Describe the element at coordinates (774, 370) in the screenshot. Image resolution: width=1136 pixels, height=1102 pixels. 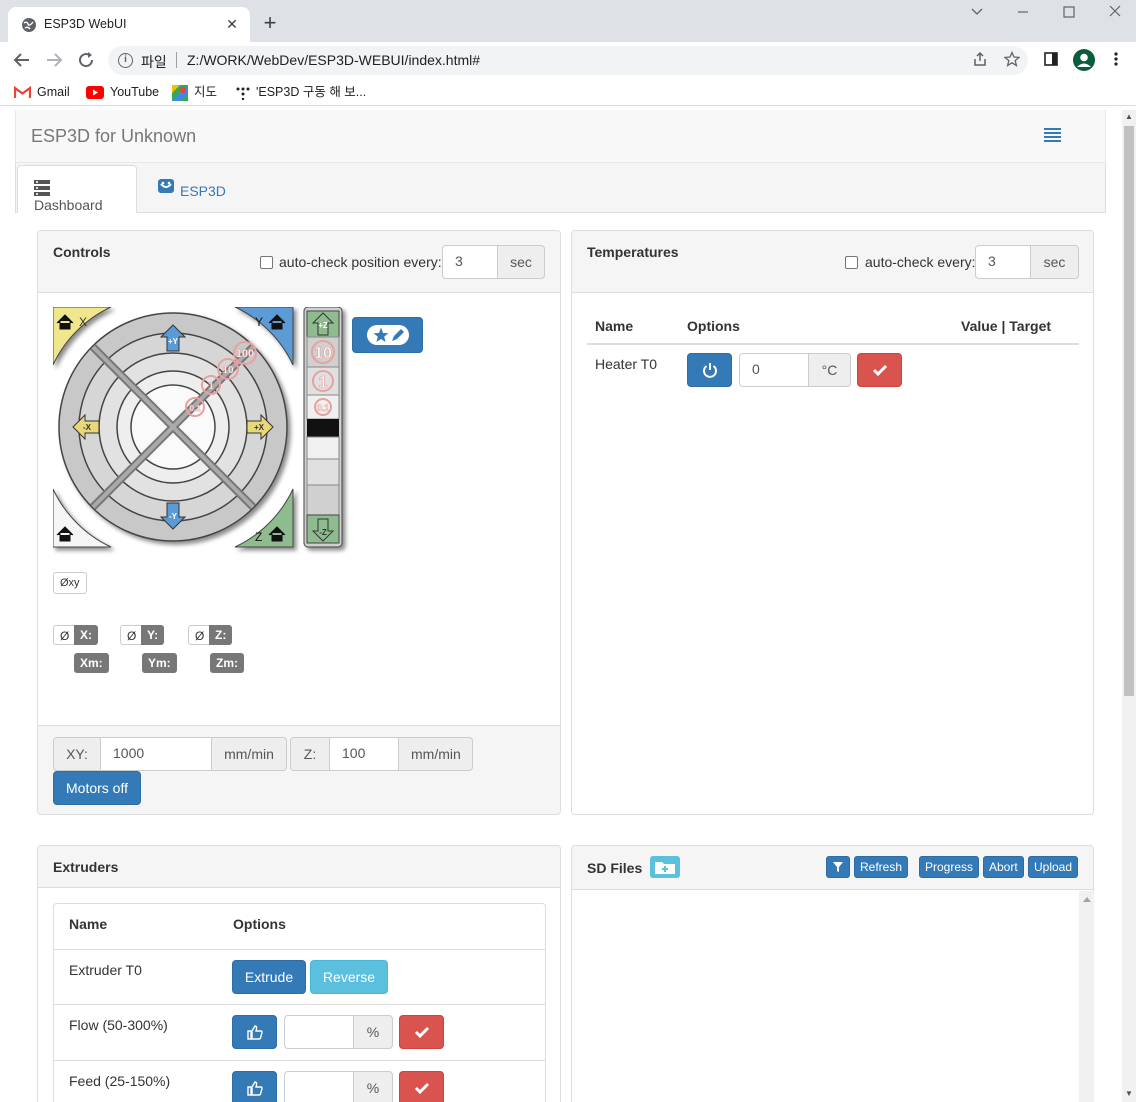
I see `heater-target-input: 0` at that location.